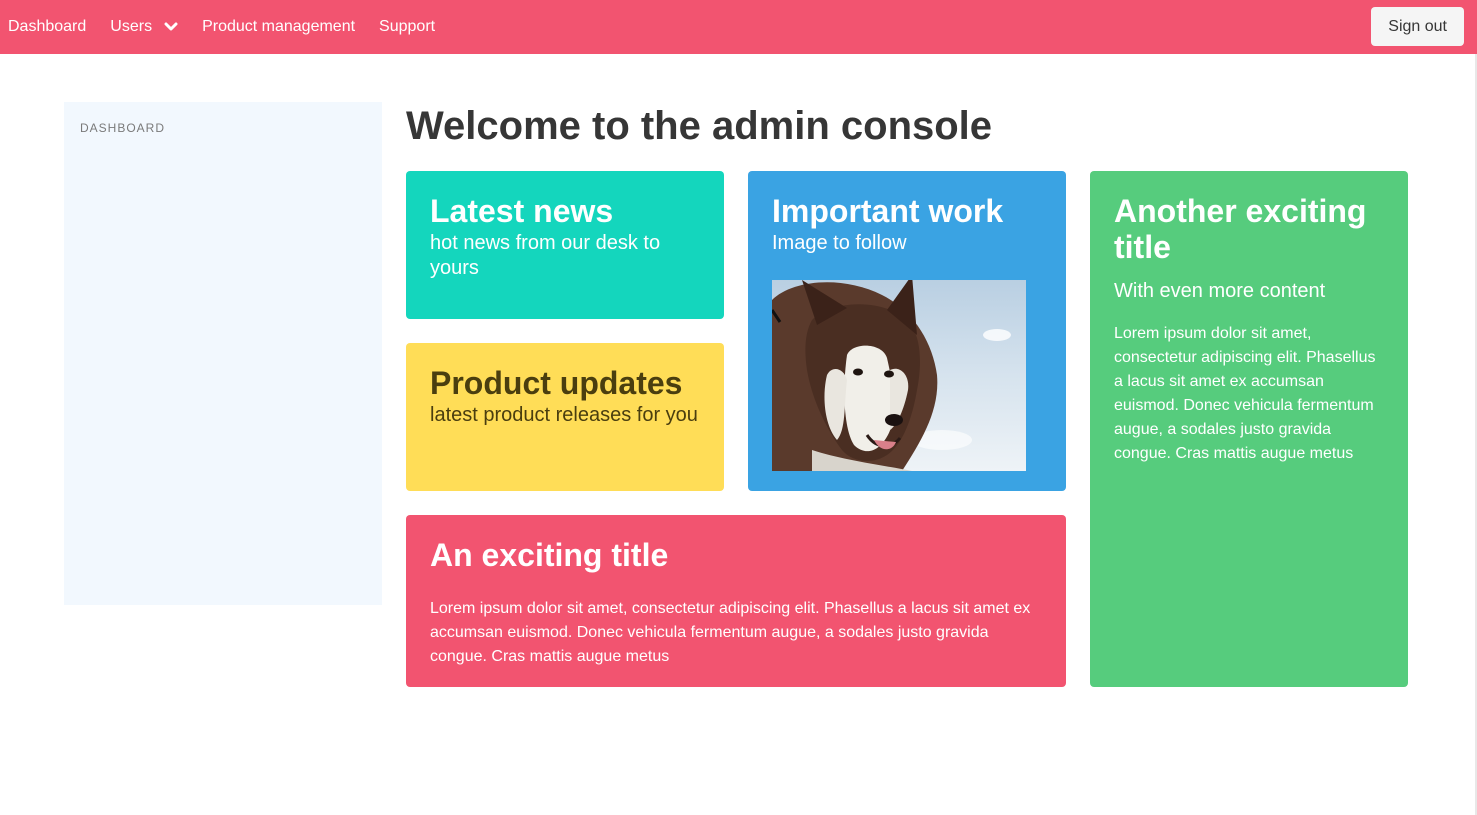 The height and width of the screenshot is (815, 1477). I want to click on tile-important-work: Important work Image to follow, so click(907, 331).